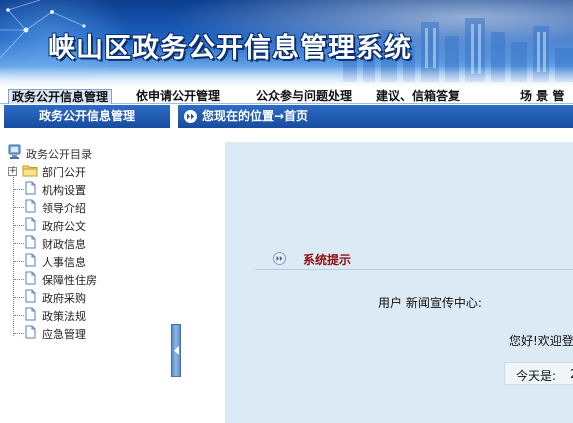 Image resolution: width=573 pixels, height=423 pixels. Describe the element at coordinates (12, 171) in the screenshot. I see `expand-plus-icon: +` at that location.